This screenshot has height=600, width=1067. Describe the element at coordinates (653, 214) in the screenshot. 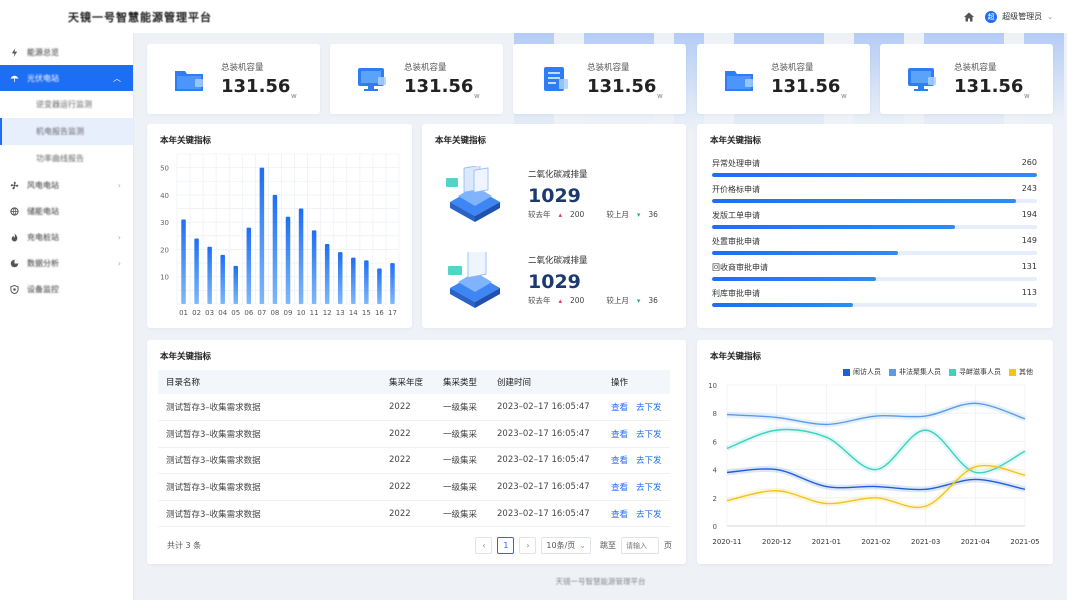

I see `mom-value: 36` at that location.